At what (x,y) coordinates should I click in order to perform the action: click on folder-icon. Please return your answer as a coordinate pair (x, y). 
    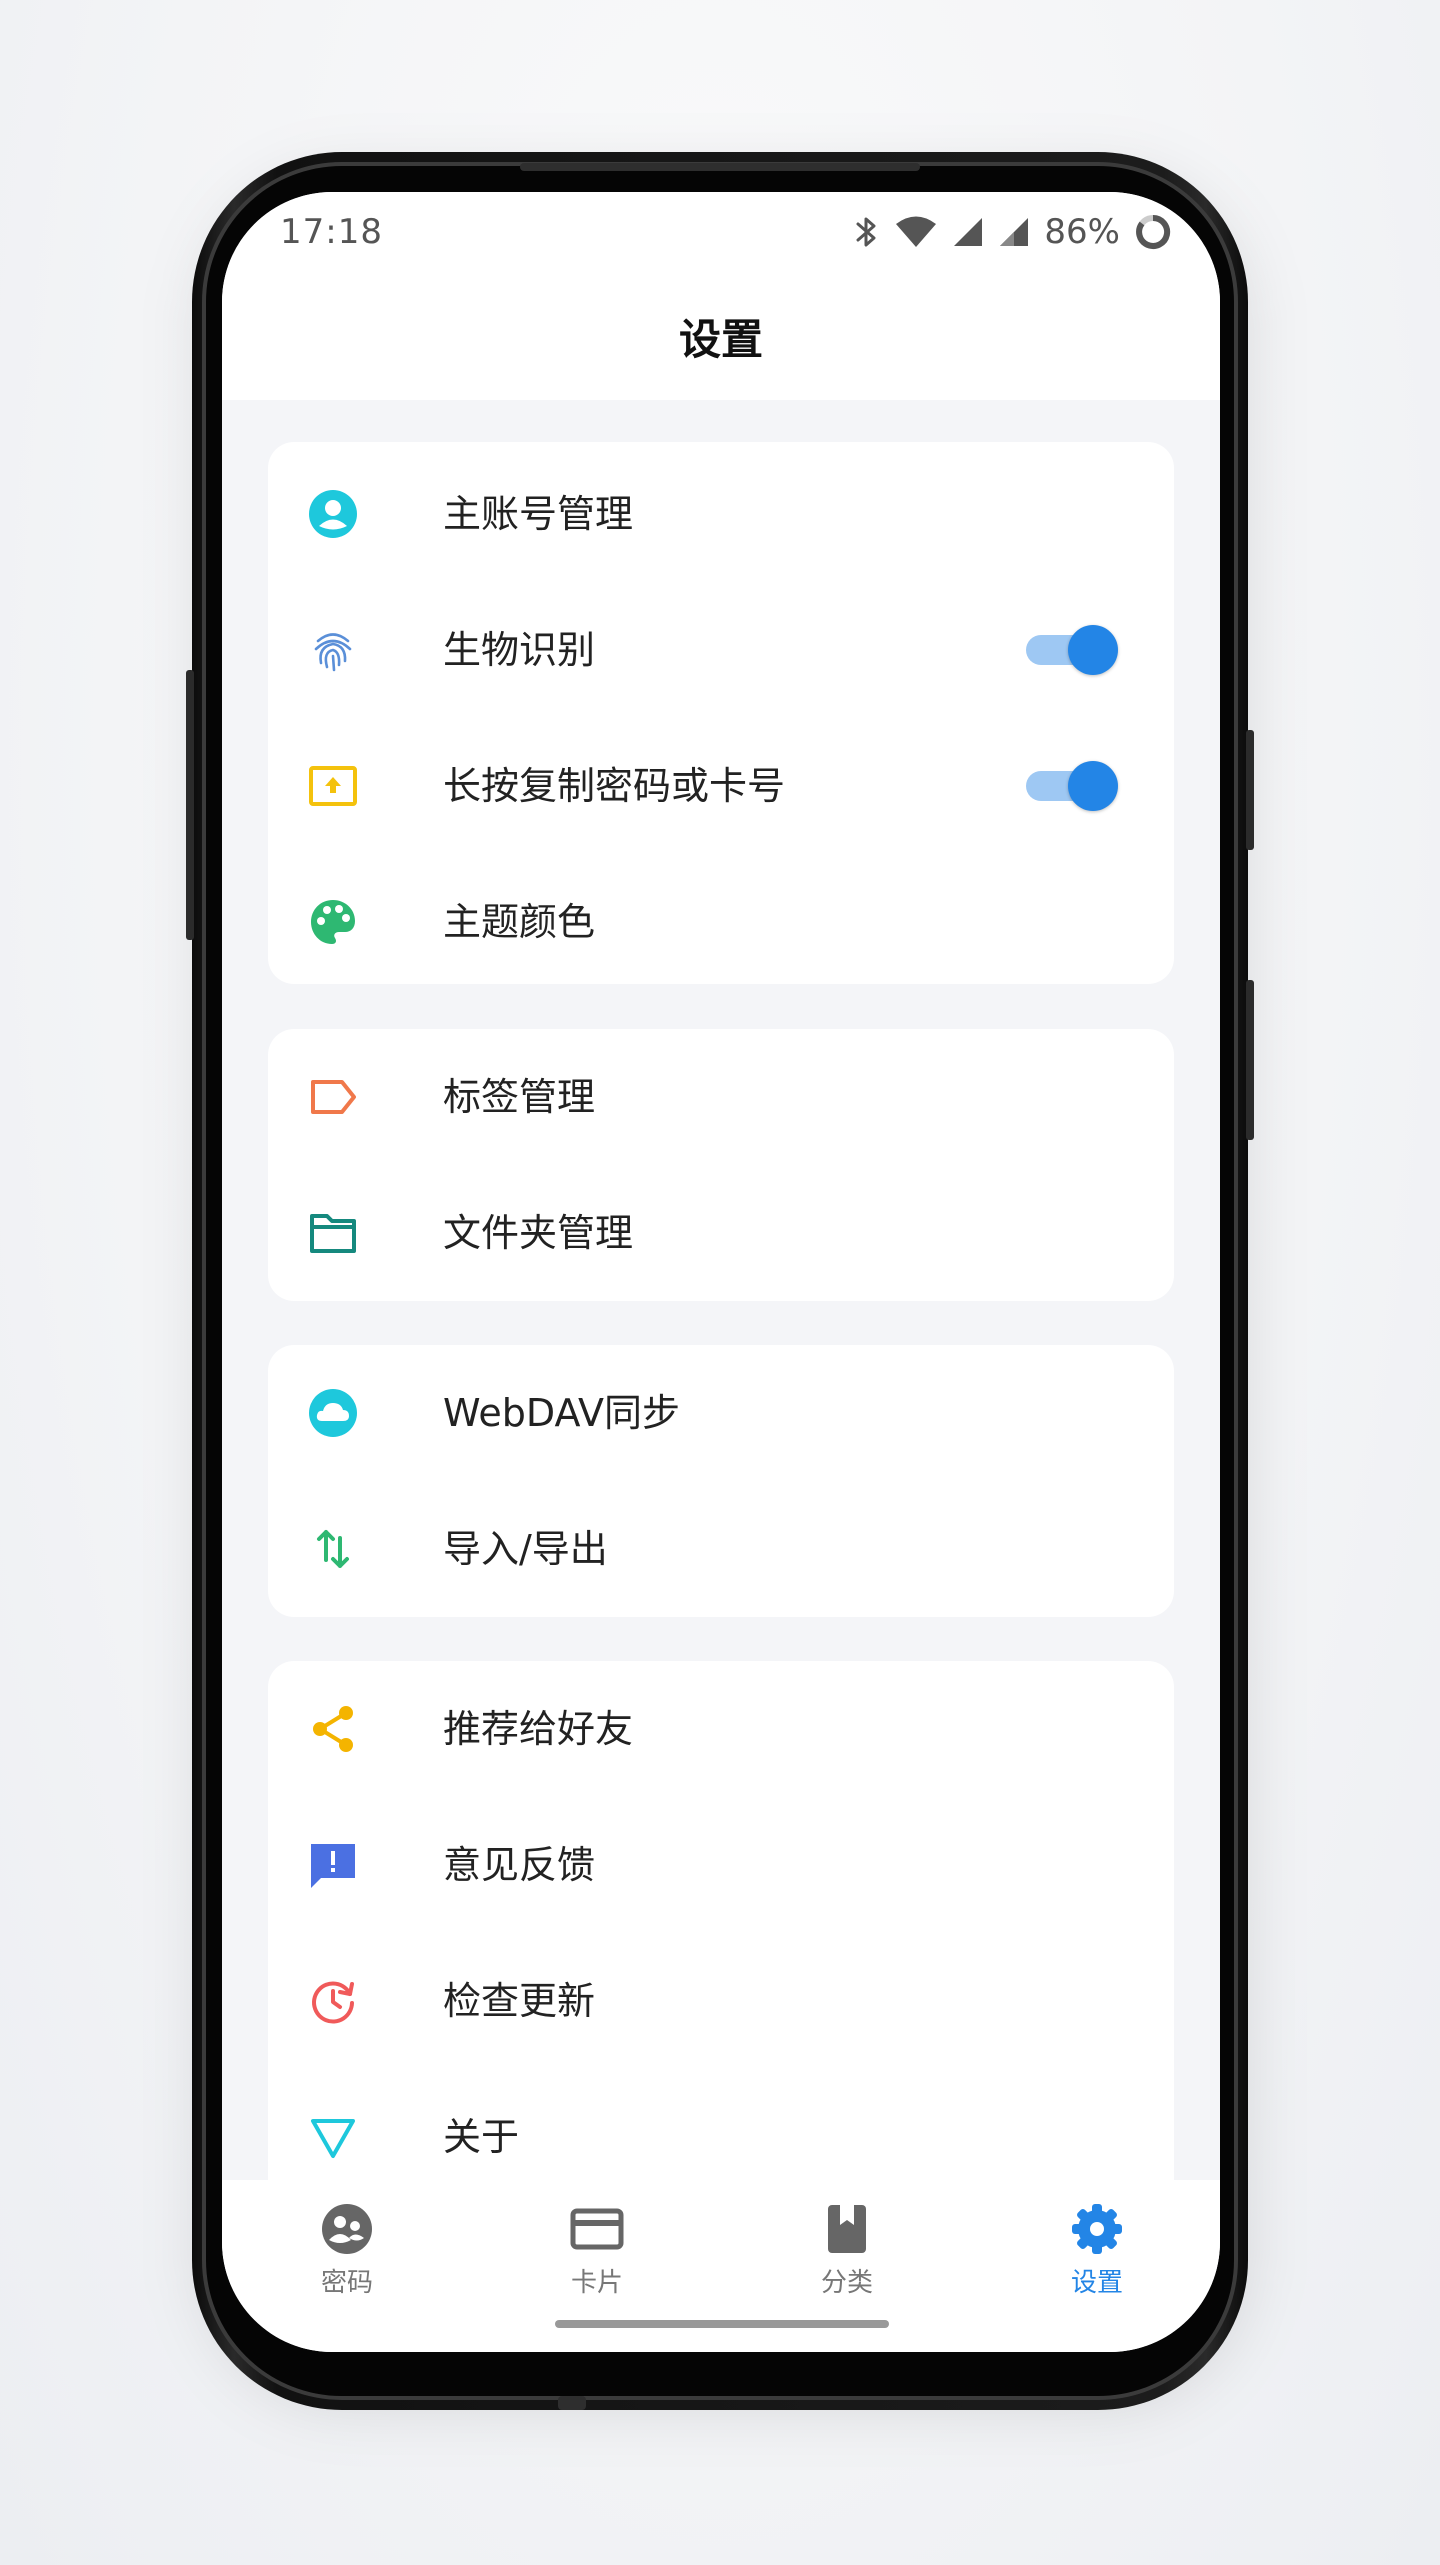
    Looking at the image, I should click on (333, 1233).